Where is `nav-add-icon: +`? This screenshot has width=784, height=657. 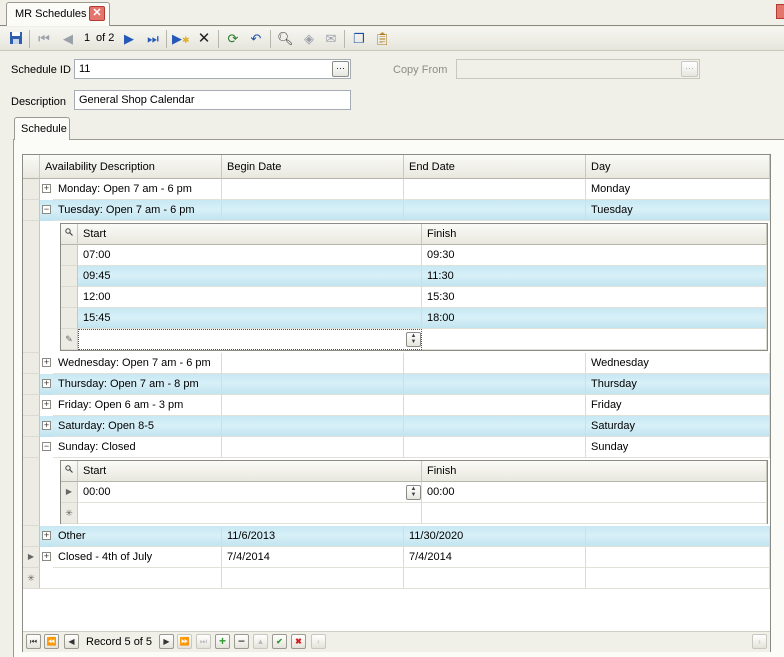
nav-add-icon: + is located at coordinates (222, 641).